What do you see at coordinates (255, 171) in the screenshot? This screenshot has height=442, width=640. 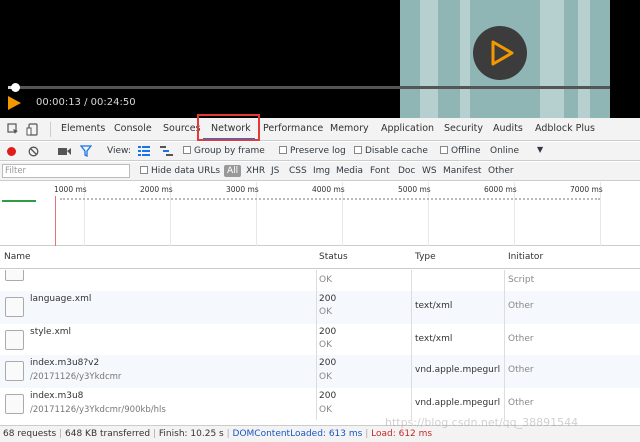 I see `filter-type-xhr: XHR` at bounding box center [255, 171].